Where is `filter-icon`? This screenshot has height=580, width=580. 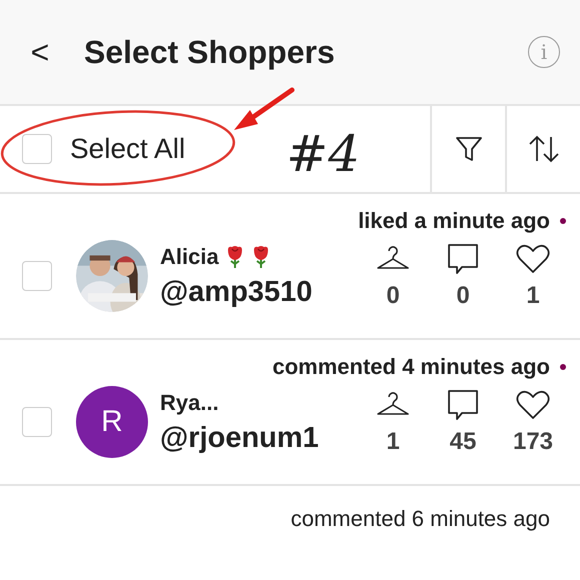 filter-icon is located at coordinates (469, 149).